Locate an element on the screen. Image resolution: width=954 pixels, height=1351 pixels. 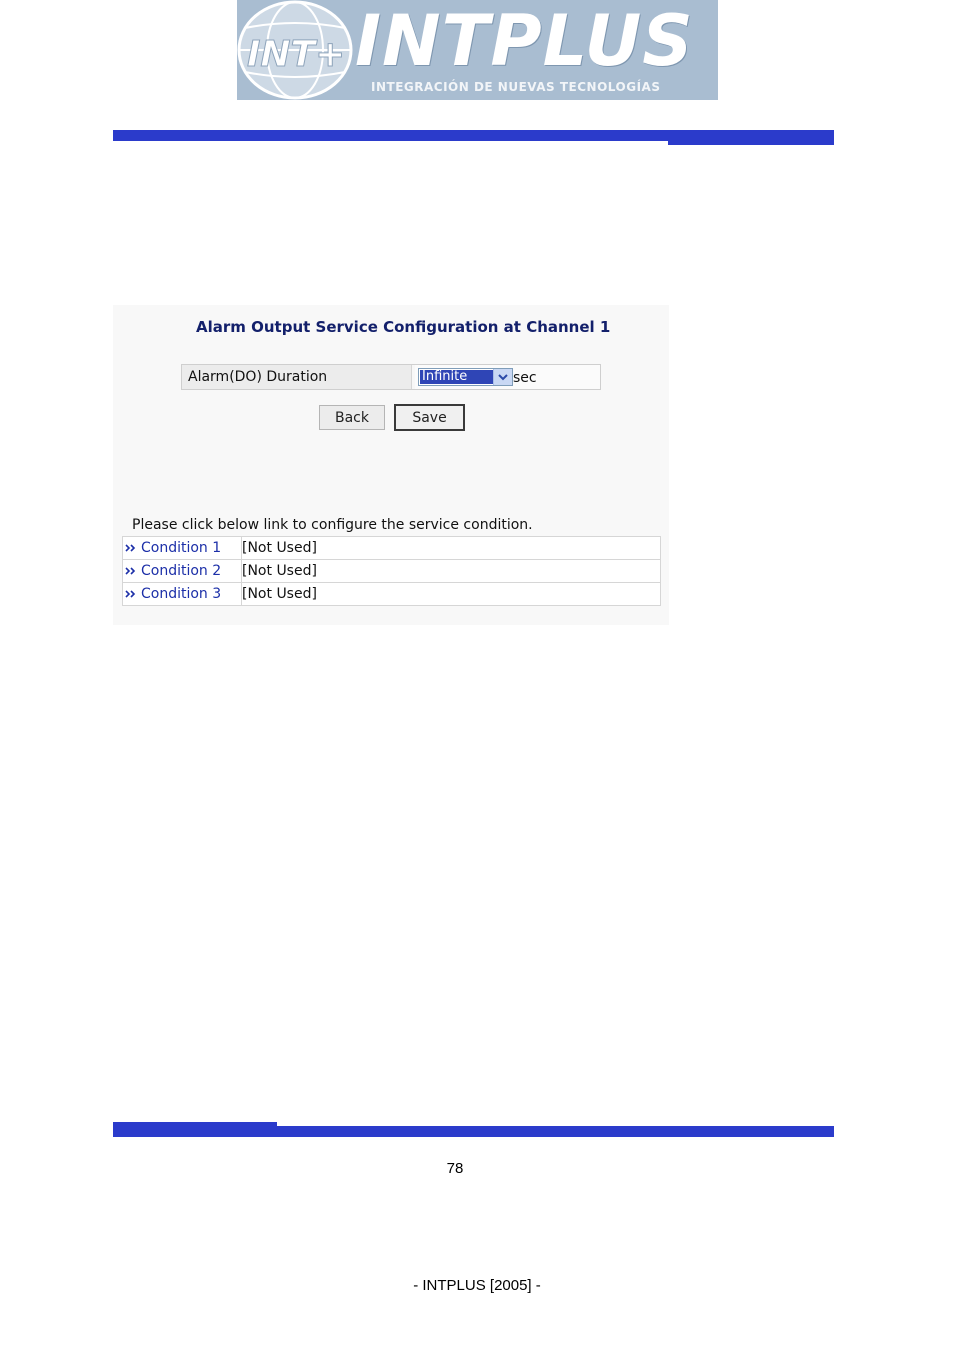
logo-monogram: INT+ is located at coordinates (296, 54).